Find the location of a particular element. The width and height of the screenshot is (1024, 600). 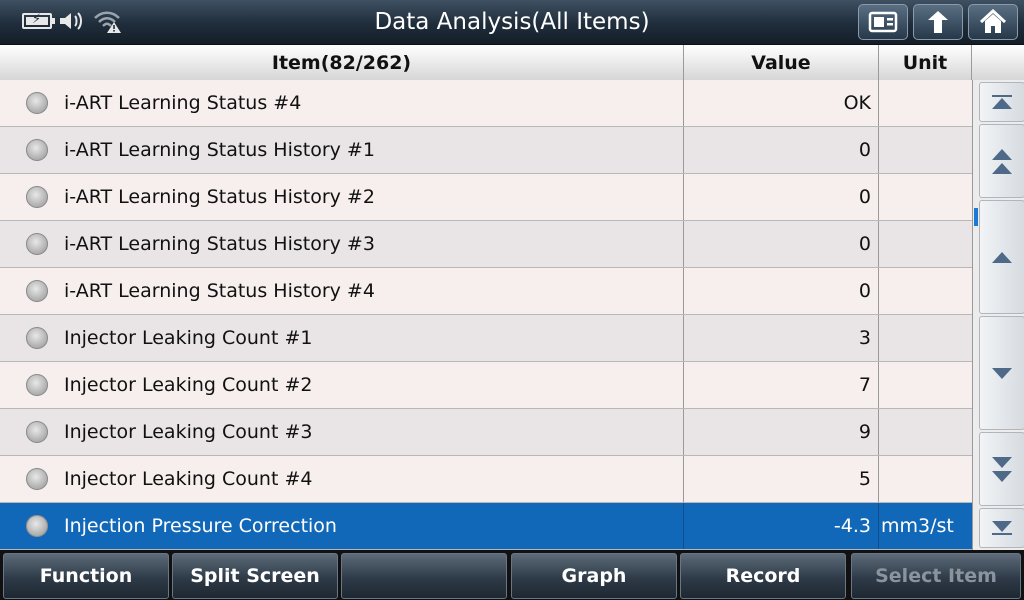

double-chevron-down-icon is located at coordinates (1002, 462).